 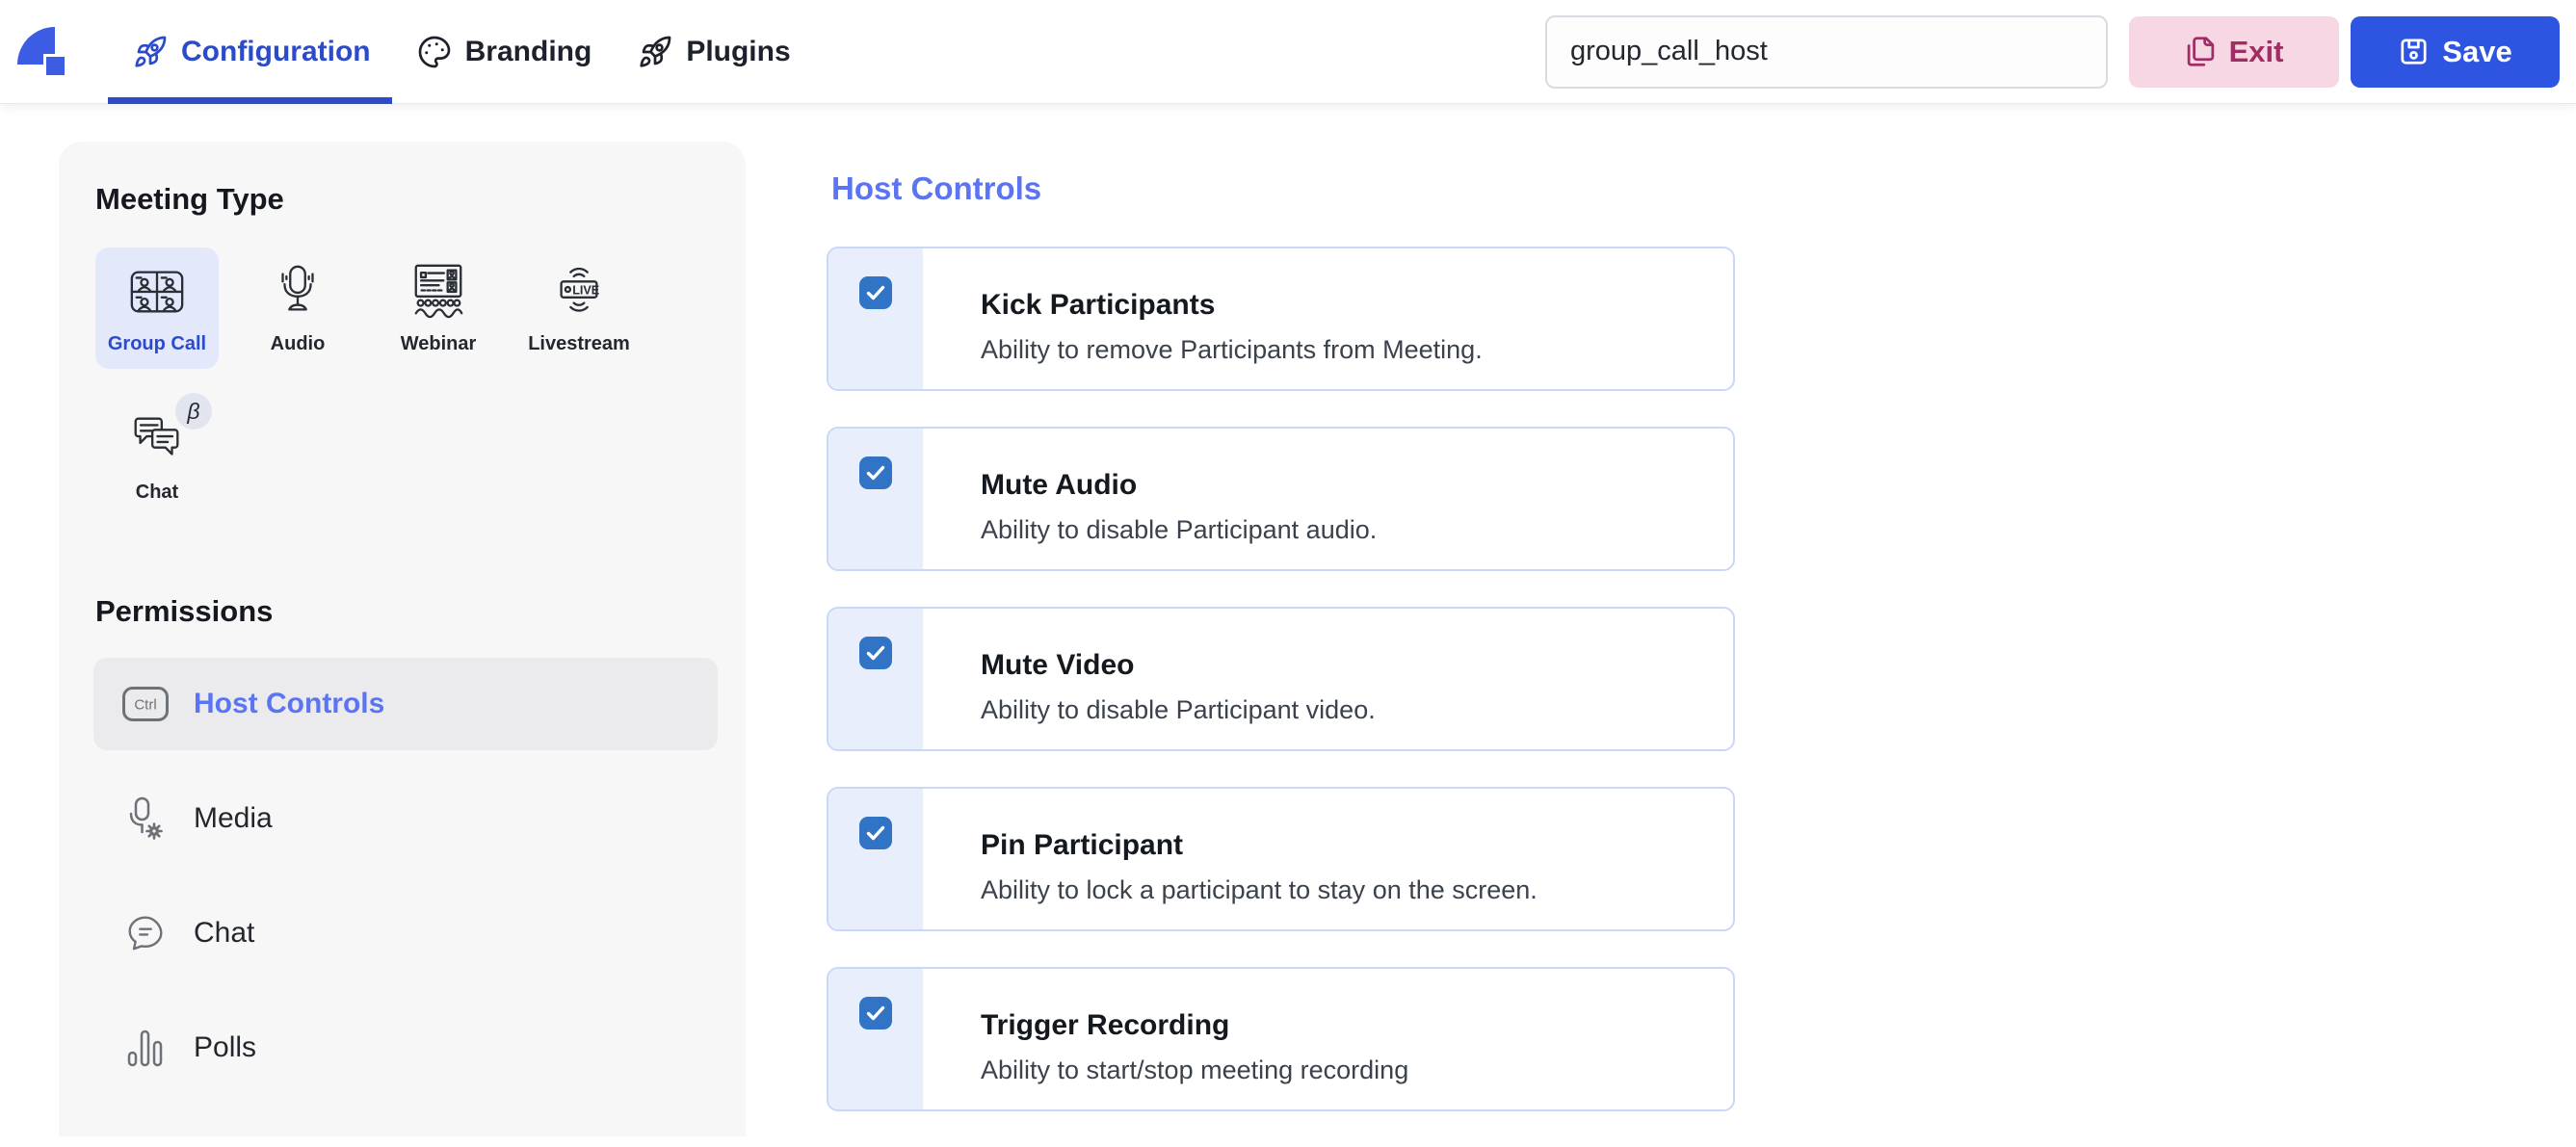 What do you see at coordinates (184, 611) in the screenshot?
I see `permissions-heading: Permissions` at bounding box center [184, 611].